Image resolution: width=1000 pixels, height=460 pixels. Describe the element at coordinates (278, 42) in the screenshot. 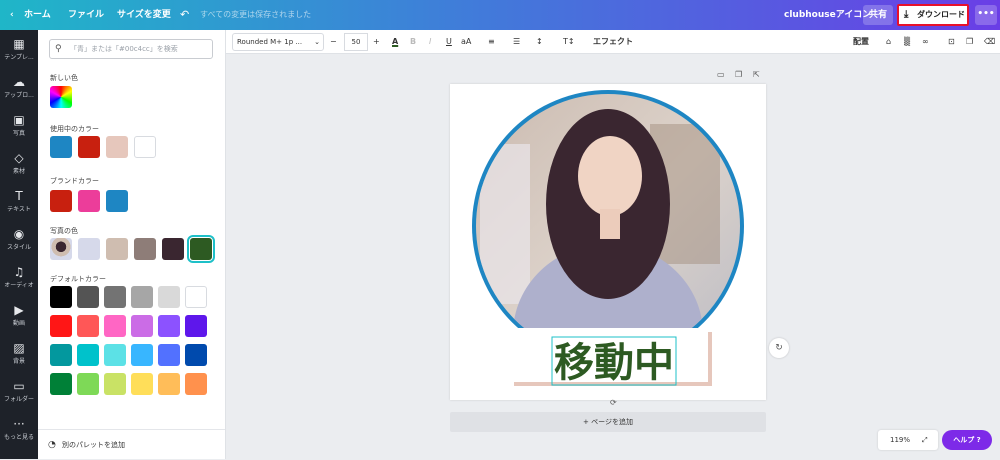

I see `font-selector: Rounded M+ 1p ... ⌄` at that location.